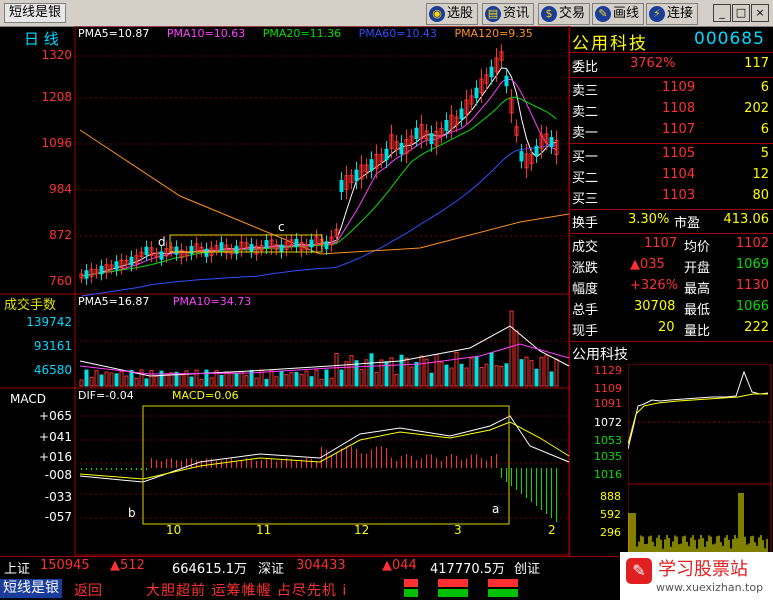 The width and height of the screenshot is (773, 600). What do you see at coordinates (88, 590) in the screenshot?
I see `back-link: 返回` at bounding box center [88, 590].